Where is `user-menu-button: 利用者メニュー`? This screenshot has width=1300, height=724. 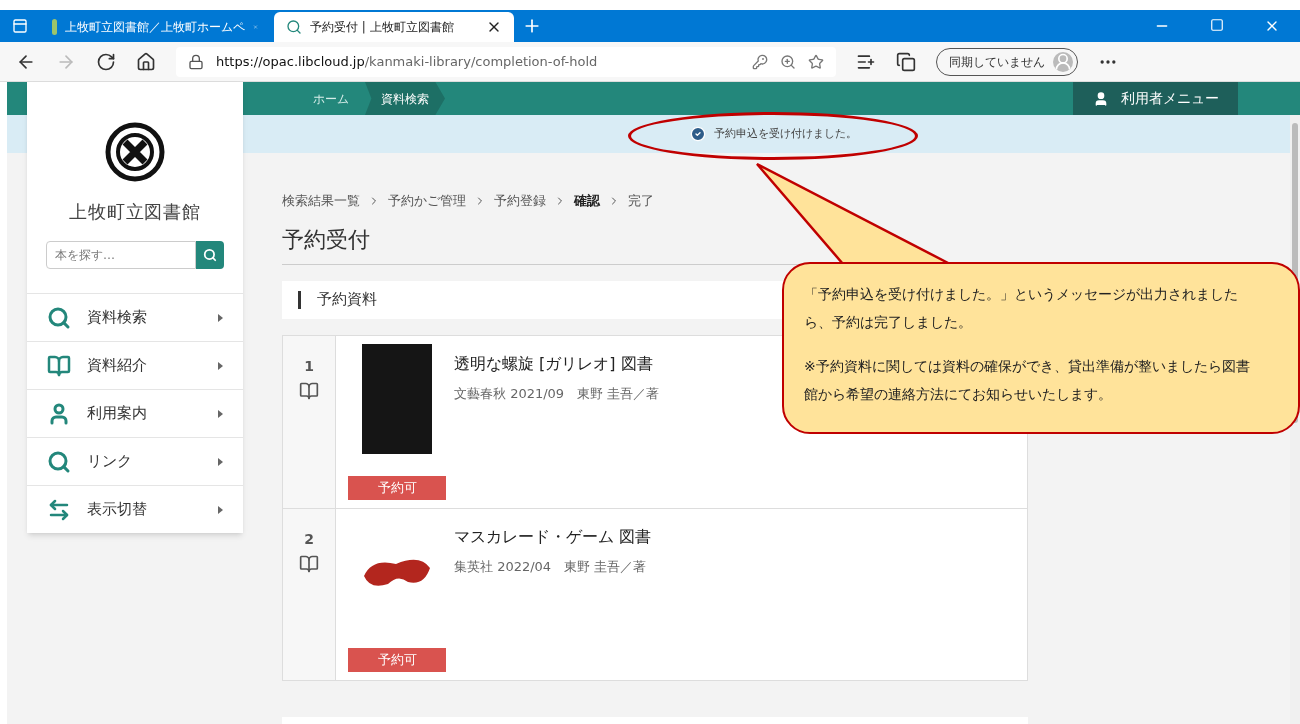
user-menu-button: 利用者メニュー is located at coordinates (1155, 98).